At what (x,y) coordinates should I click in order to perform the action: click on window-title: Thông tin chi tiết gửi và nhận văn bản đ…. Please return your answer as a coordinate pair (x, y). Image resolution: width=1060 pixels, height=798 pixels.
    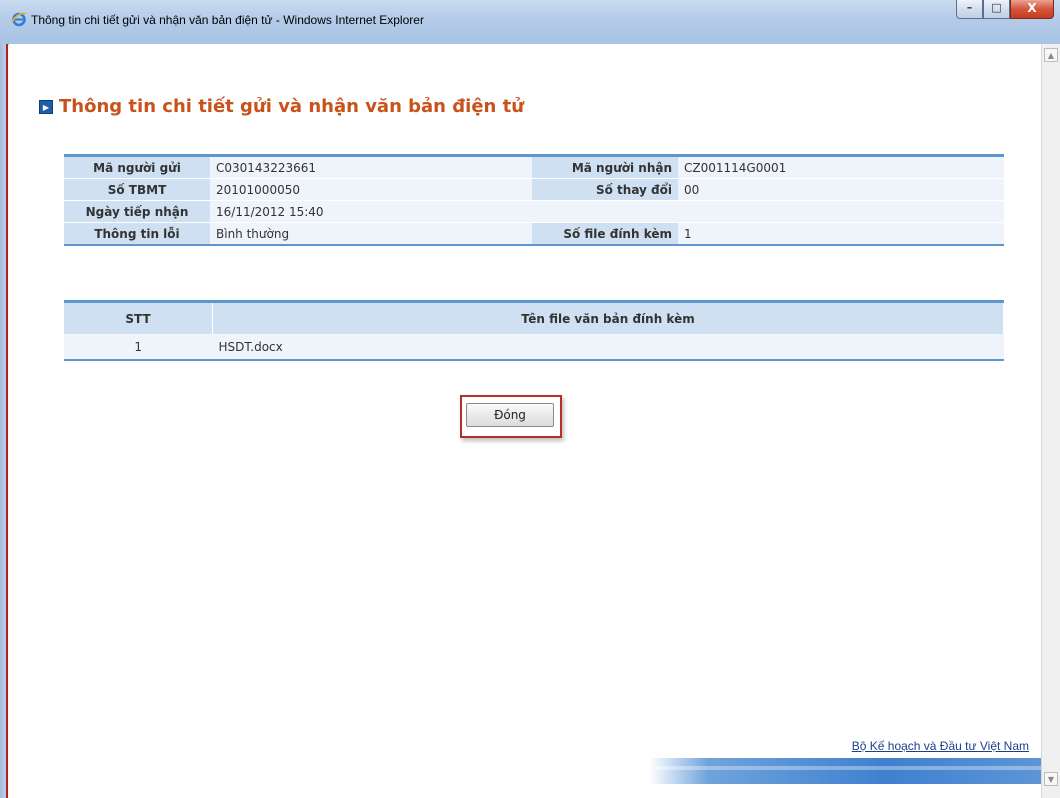
    Looking at the image, I should click on (227, 20).